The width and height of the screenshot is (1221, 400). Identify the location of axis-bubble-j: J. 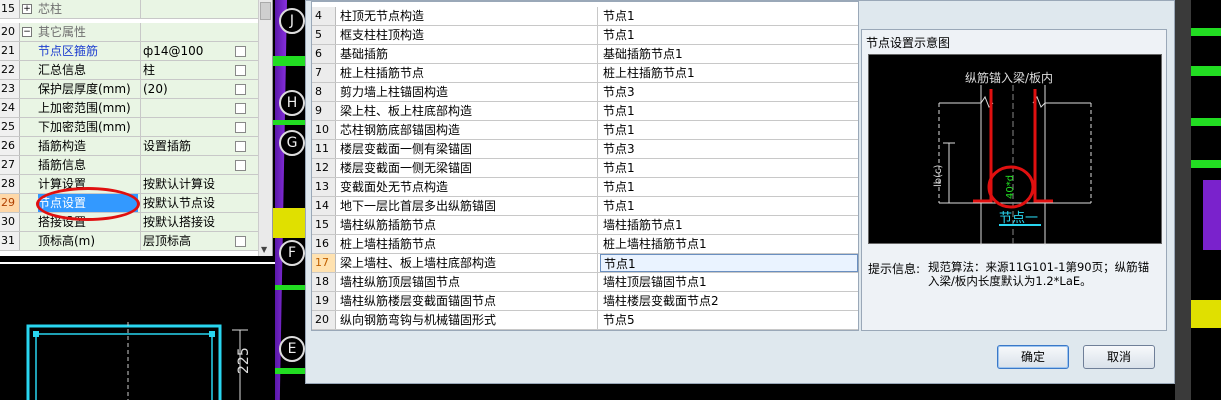
(292, 21).